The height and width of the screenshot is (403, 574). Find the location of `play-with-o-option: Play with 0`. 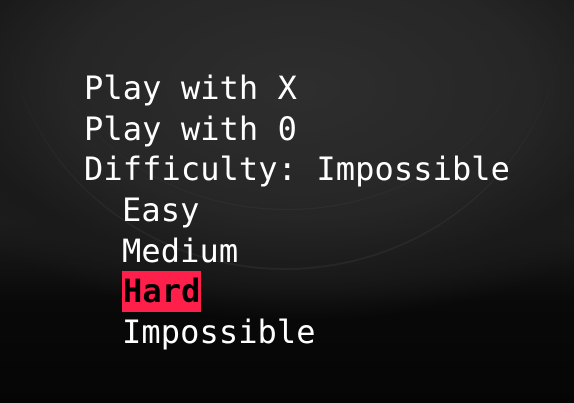

play-with-o-option: Play with 0 is located at coordinates (297, 129).